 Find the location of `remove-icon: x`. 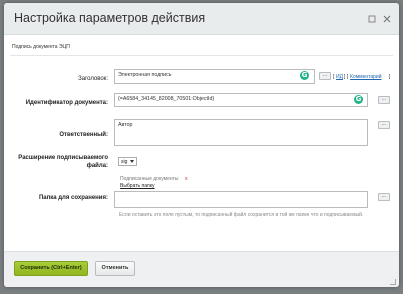

remove-icon: x is located at coordinates (186, 179).